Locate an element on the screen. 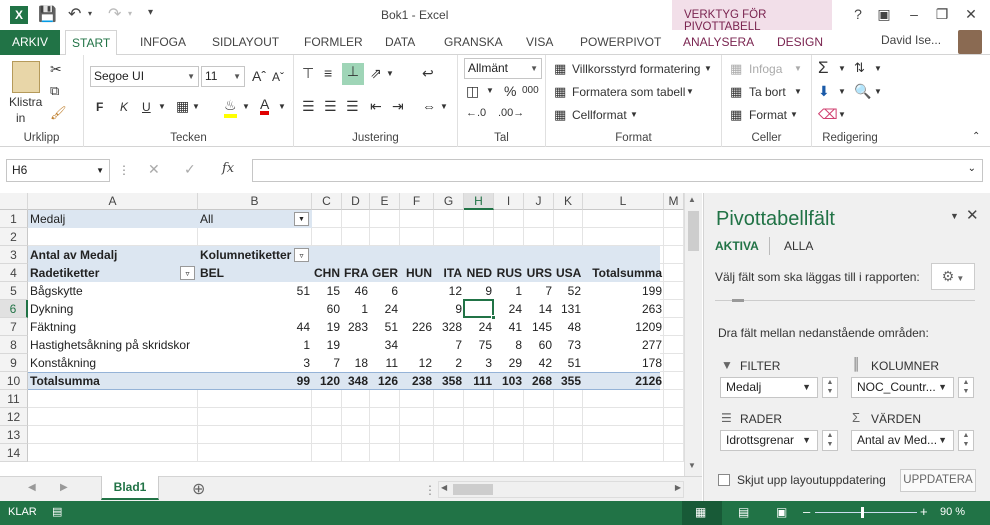  accounting-format-icon: ◫ is located at coordinates (472, 91).